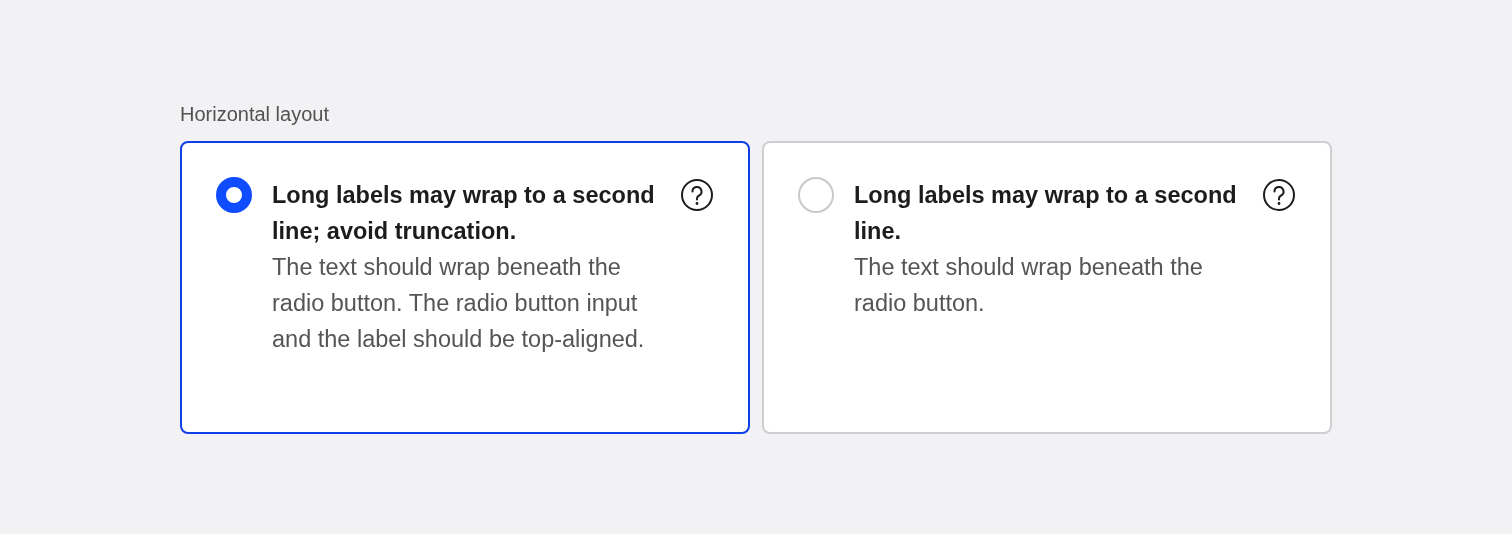 Image resolution: width=1512 pixels, height=534 pixels. I want to click on radio-button, so click(234, 195).